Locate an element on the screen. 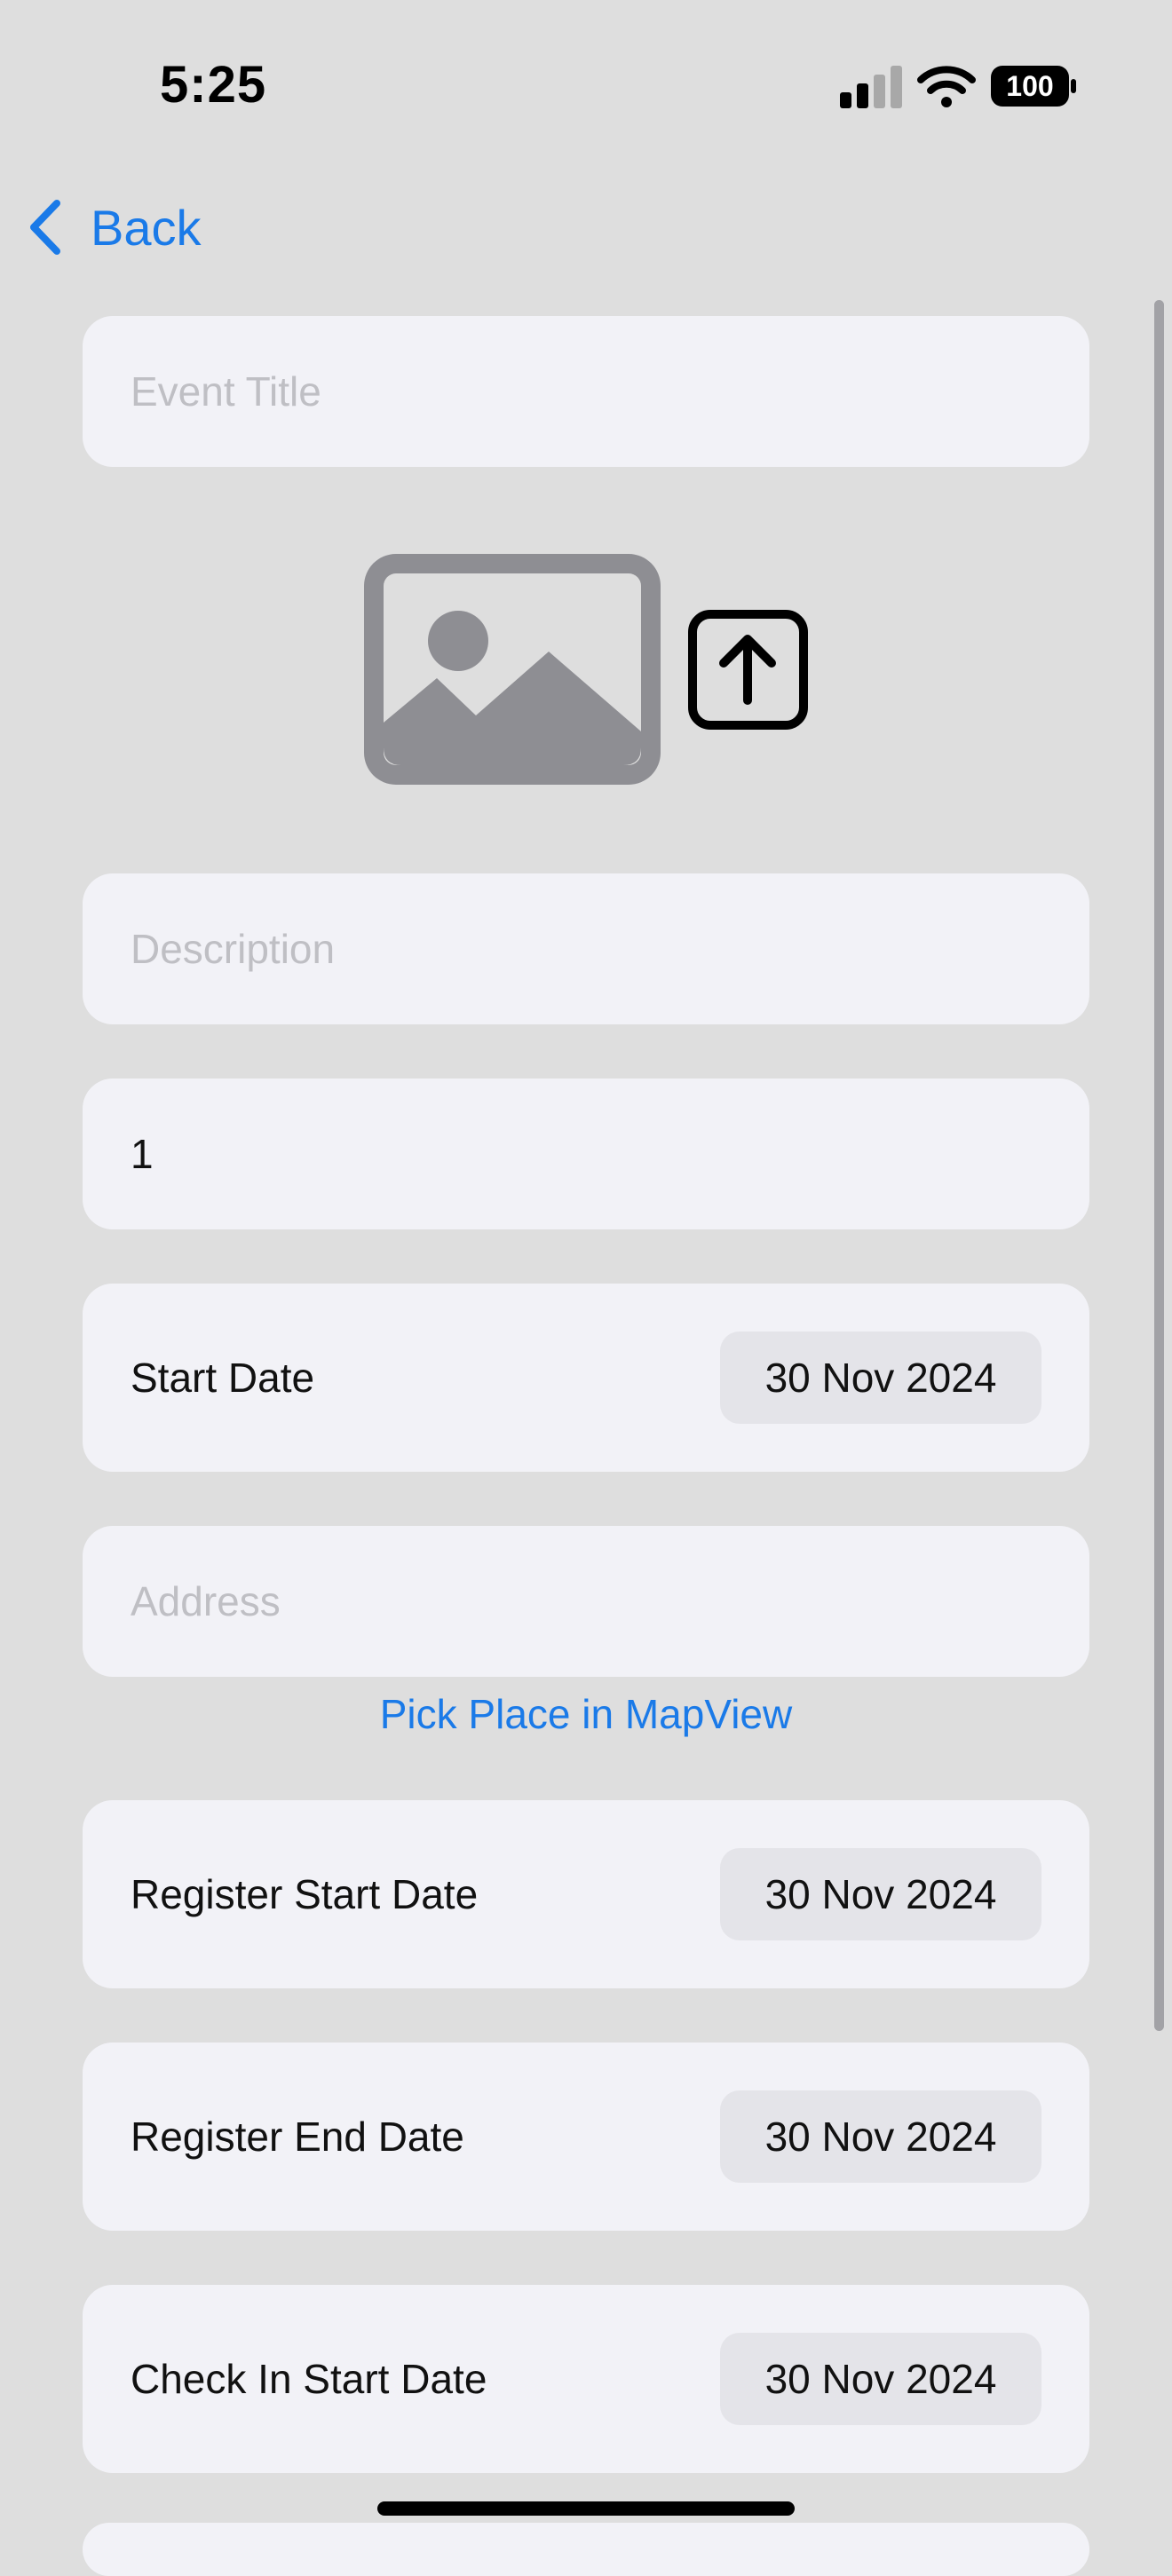 The width and height of the screenshot is (1172, 2576). check-in-start-date-row: Check In Start Date 30 Nov 2024 is located at coordinates (586, 2379).